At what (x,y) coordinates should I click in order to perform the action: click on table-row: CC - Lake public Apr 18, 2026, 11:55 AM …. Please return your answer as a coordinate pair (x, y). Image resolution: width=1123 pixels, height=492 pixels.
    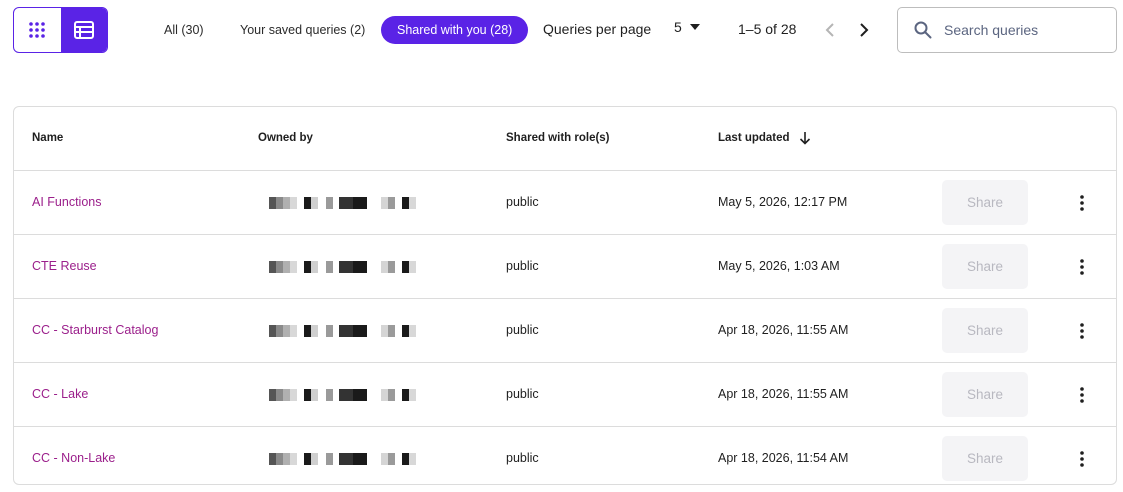
    Looking at the image, I should click on (565, 395).